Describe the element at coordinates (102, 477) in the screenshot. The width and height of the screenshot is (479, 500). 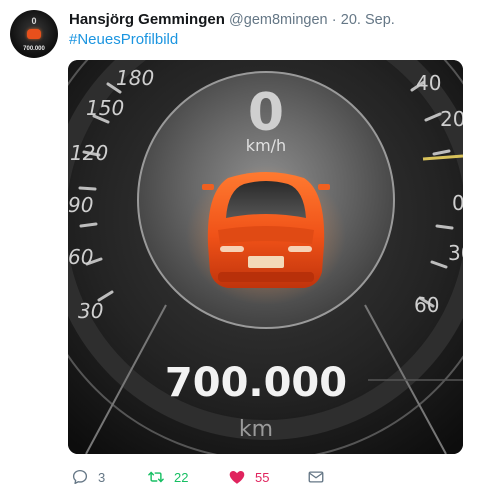
I see `reply-count: 3` at that location.